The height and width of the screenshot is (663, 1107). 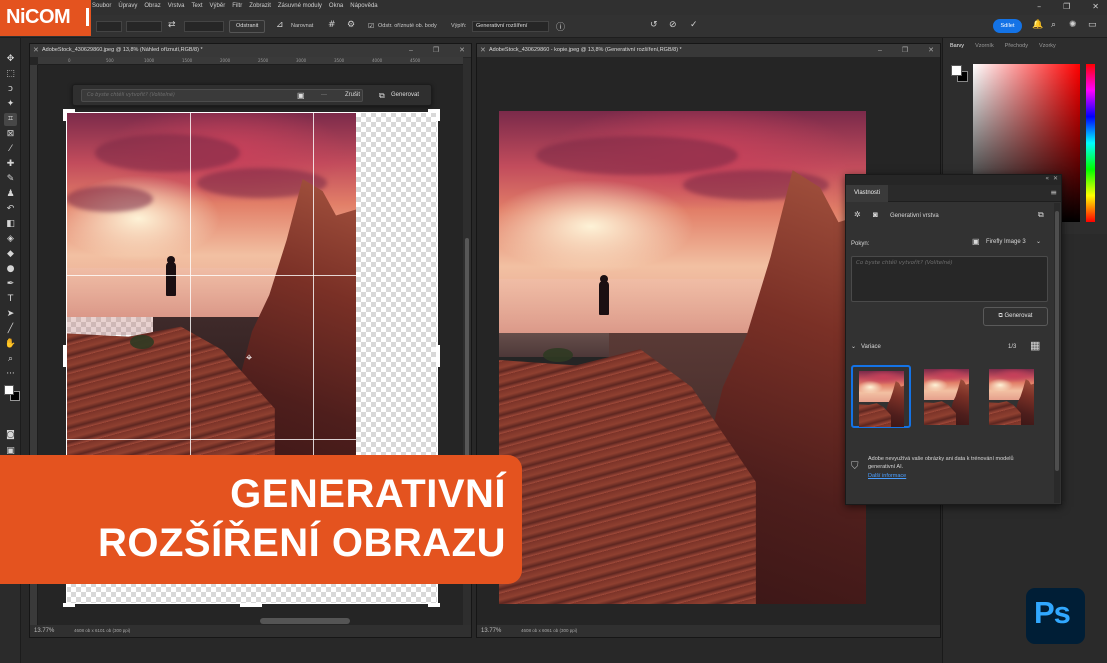 I want to click on reset-icon: ↺, so click(x=654, y=25).